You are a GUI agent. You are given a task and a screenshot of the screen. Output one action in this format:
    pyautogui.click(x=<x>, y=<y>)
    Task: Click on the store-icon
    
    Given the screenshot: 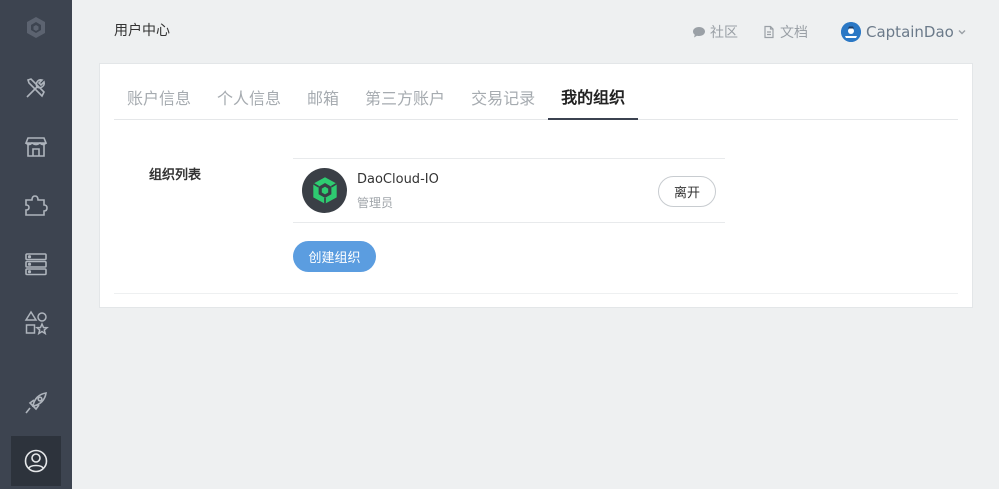 What is the action you would take?
    pyautogui.click(x=36, y=147)
    